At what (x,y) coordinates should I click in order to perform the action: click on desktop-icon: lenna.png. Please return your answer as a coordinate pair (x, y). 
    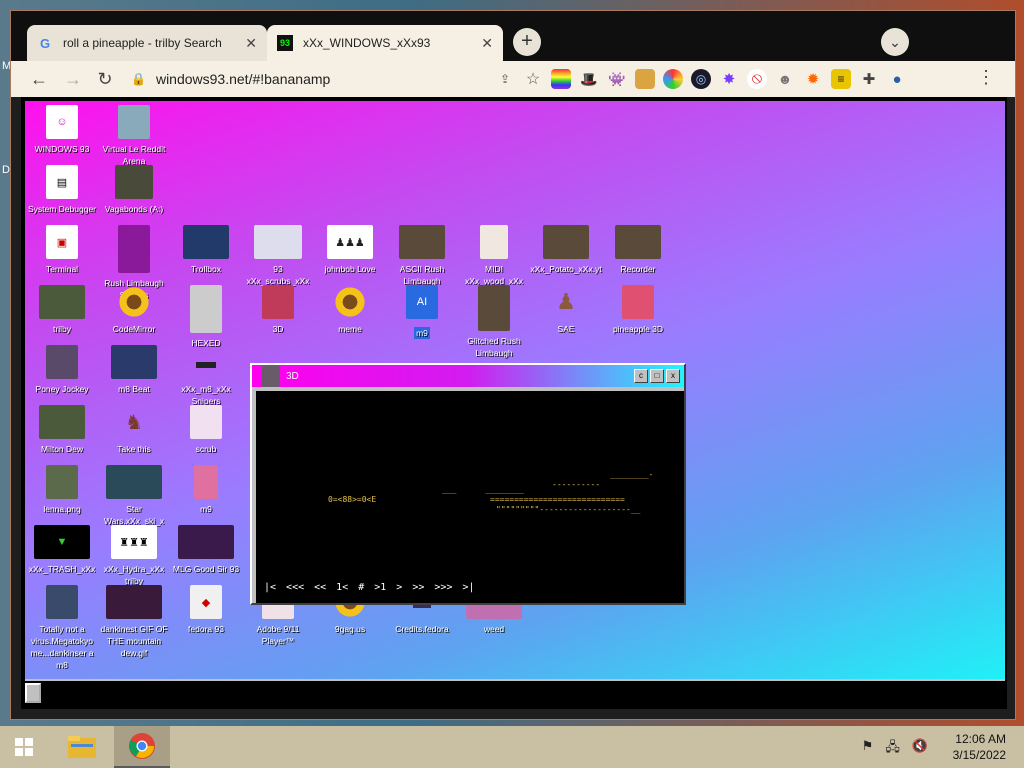
    Looking at the image, I should click on (62, 490).